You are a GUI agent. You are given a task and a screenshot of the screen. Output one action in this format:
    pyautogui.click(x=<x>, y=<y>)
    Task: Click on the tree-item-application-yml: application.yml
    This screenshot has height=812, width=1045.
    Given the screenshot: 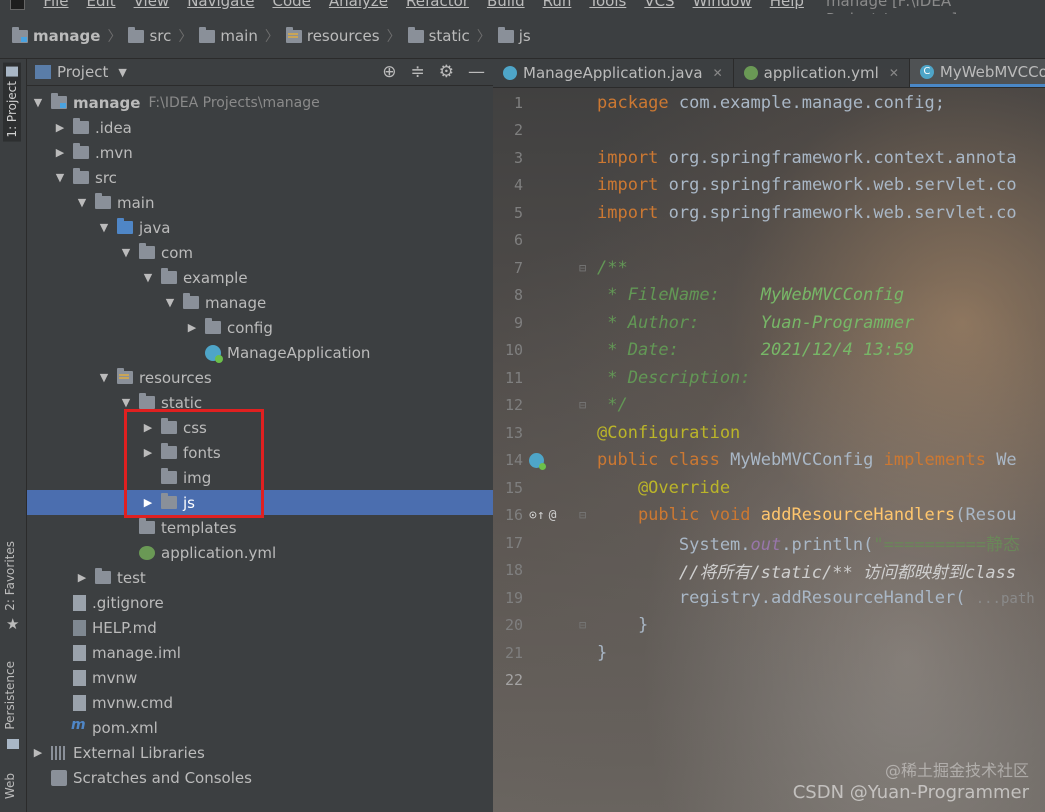 What is the action you would take?
    pyautogui.click(x=260, y=552)
    